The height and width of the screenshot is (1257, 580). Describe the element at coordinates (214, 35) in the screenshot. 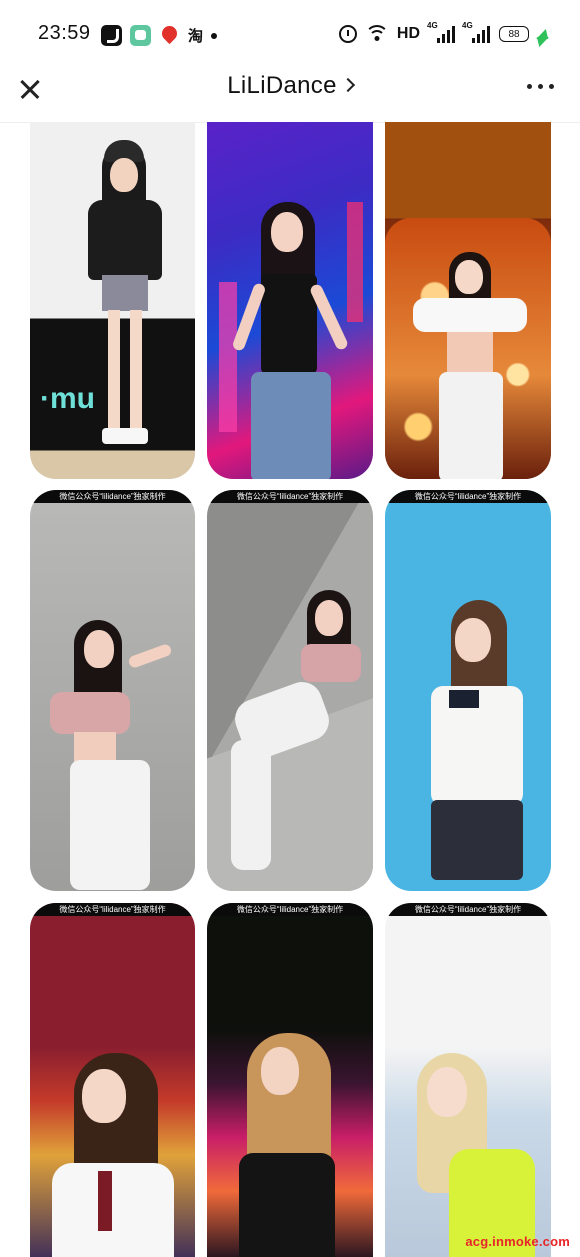

I see `more-notifications-dot-icon` at that location.